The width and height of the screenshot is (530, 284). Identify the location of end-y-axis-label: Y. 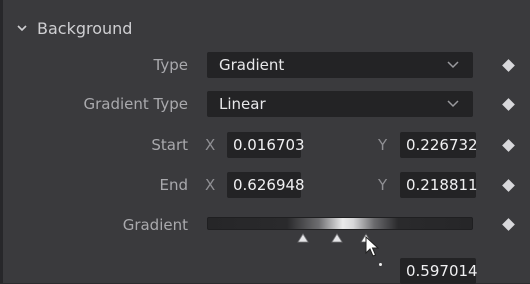
(383, 185).